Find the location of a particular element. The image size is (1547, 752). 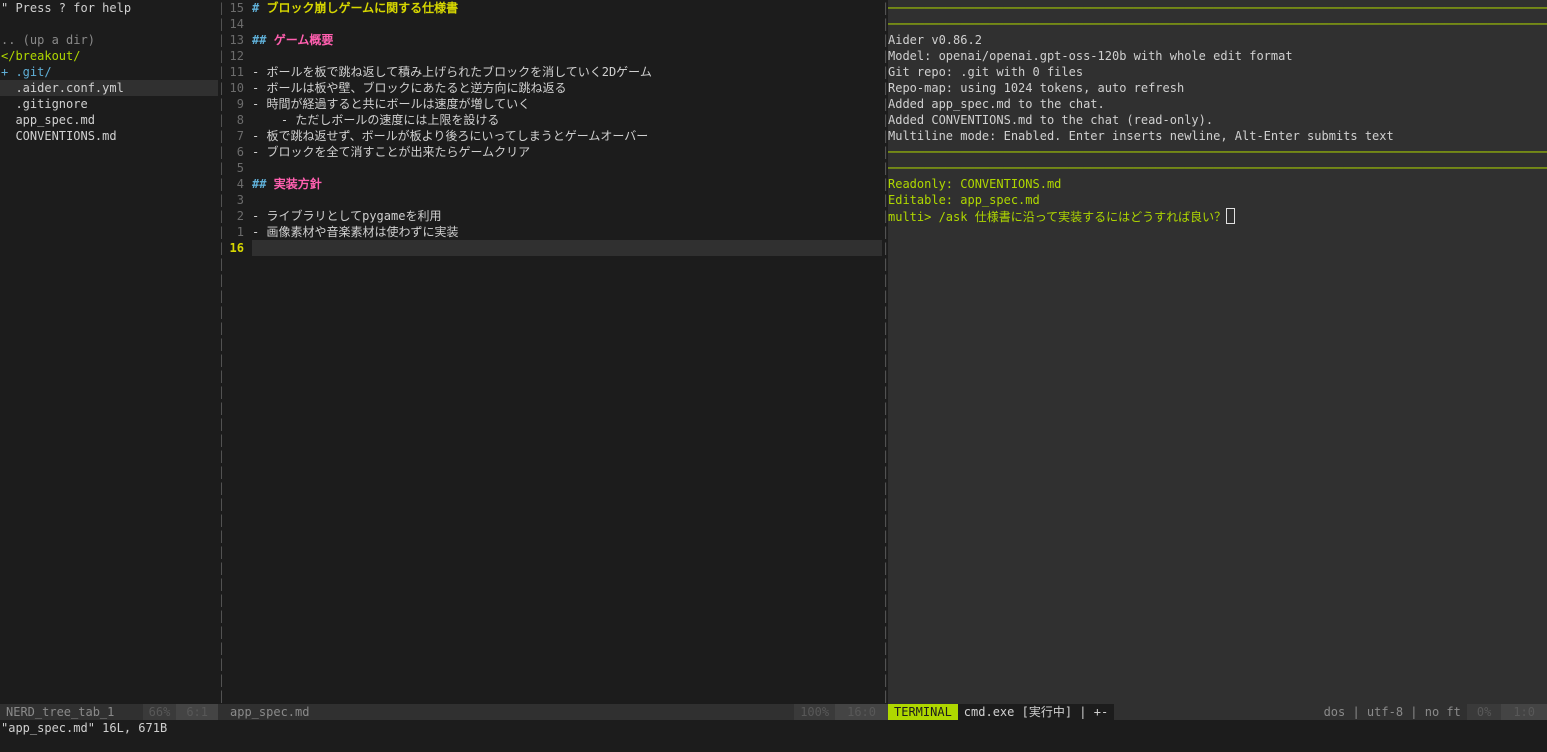

line-text: - ライブラリとしてpygameを利用 is located at coordinates (347, 216).